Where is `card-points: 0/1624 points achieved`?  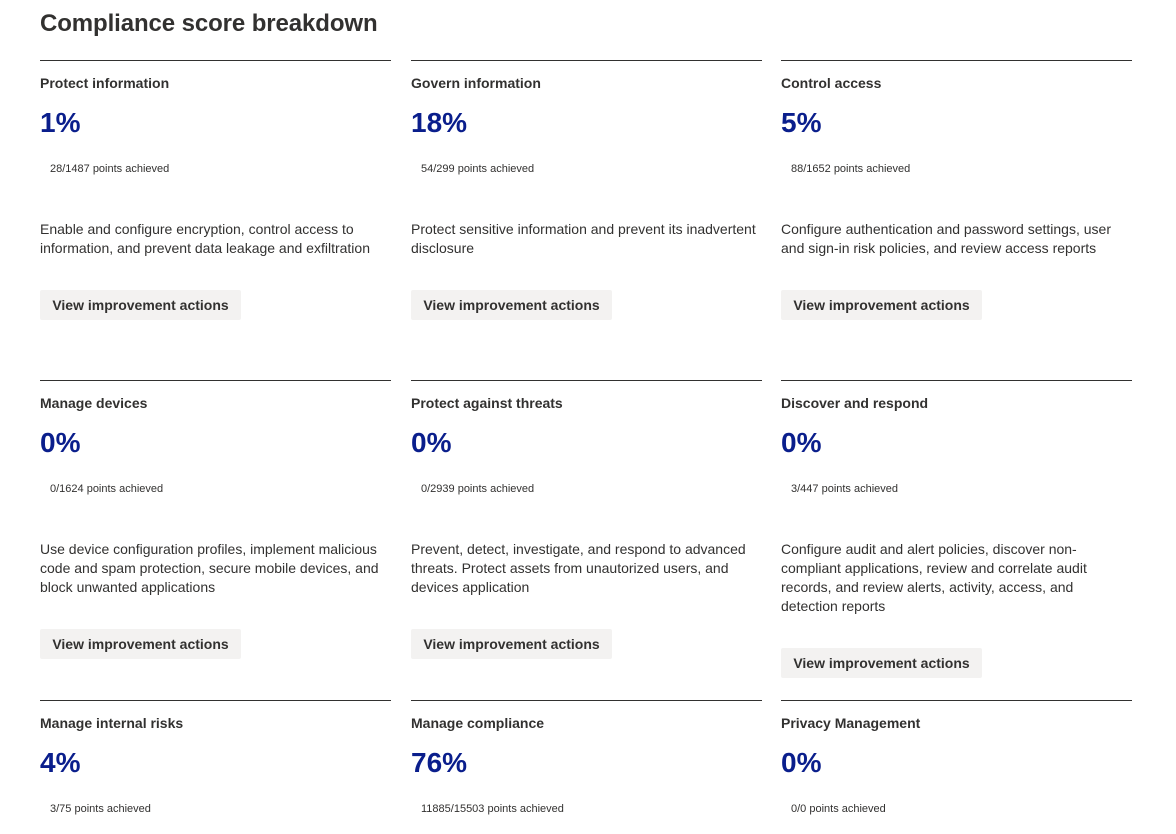 card-points: 0/1624 points achieved is located at coordinates (107, 489).